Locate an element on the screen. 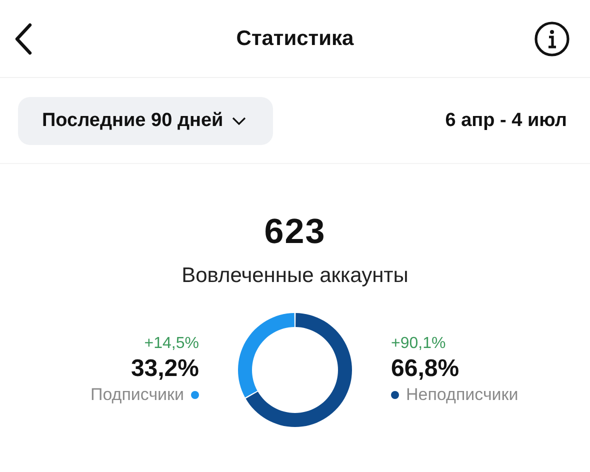  engaged-count: 623 is located at coordinates (295, 232).